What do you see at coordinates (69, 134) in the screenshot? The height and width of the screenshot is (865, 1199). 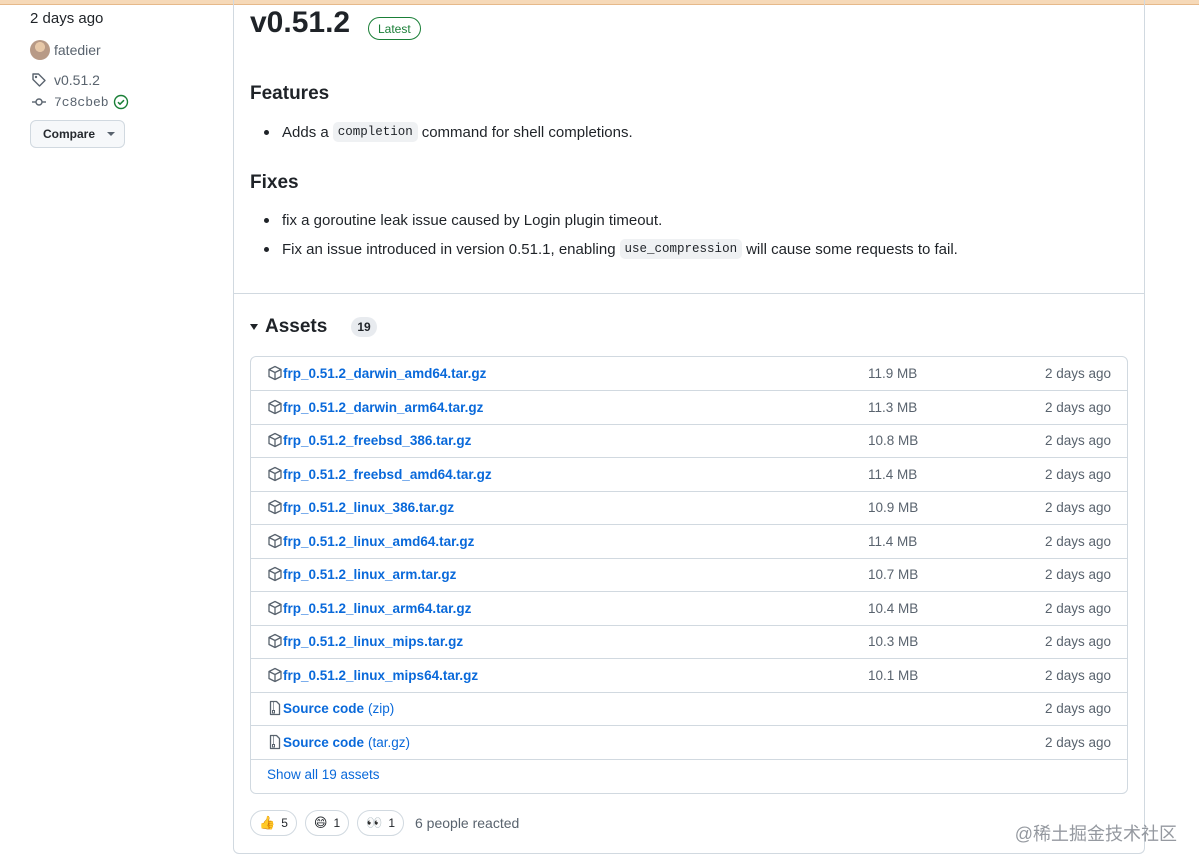 I see `compare-label: Compare` at bounding box center [69, 134].